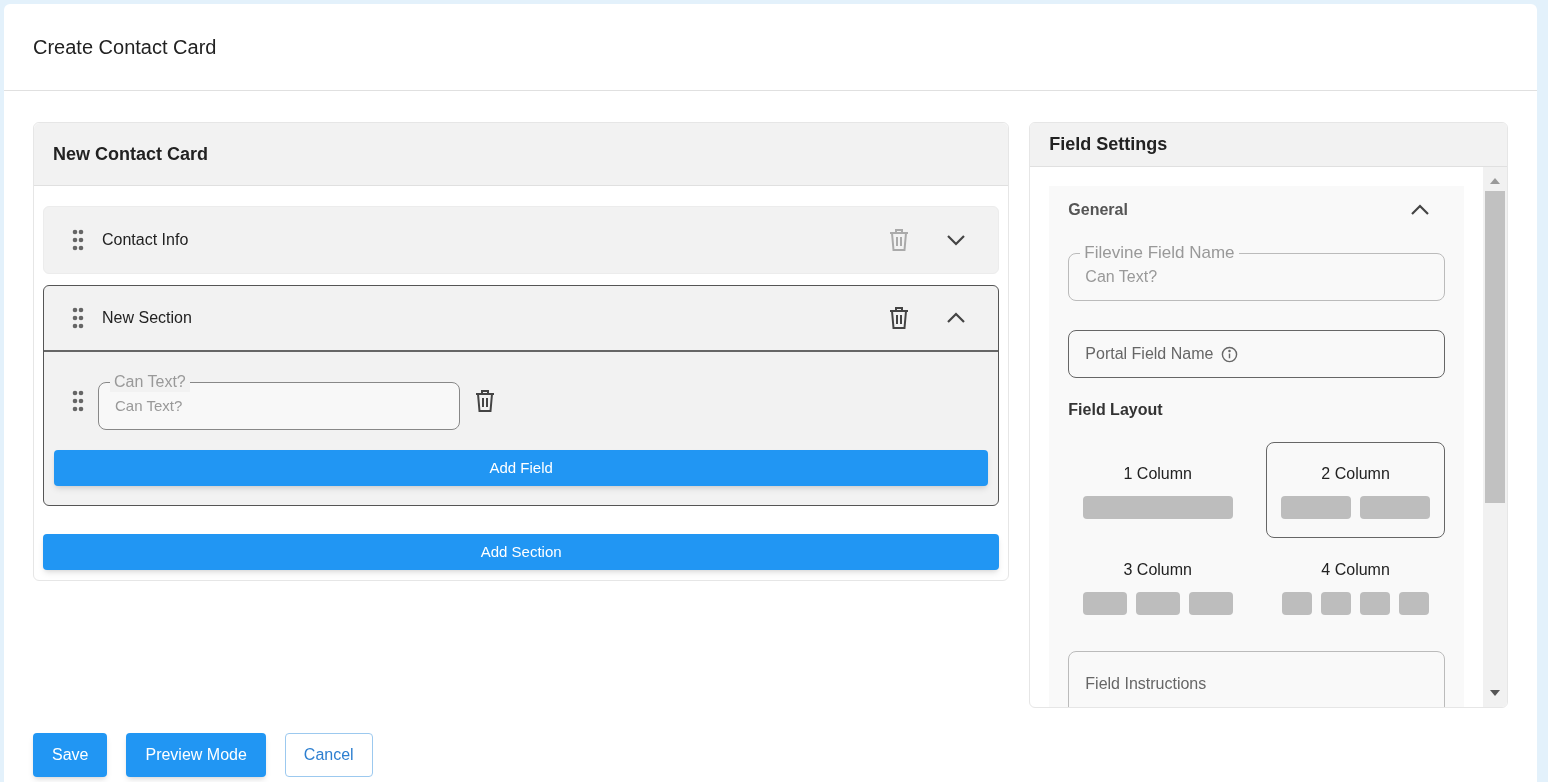 This screenshot has width=1548, height=782. What do you see at coordinates (1158, 490) in the screenshot?
I see `layout-option: 1 Column` at bounding box center [1158, 490].